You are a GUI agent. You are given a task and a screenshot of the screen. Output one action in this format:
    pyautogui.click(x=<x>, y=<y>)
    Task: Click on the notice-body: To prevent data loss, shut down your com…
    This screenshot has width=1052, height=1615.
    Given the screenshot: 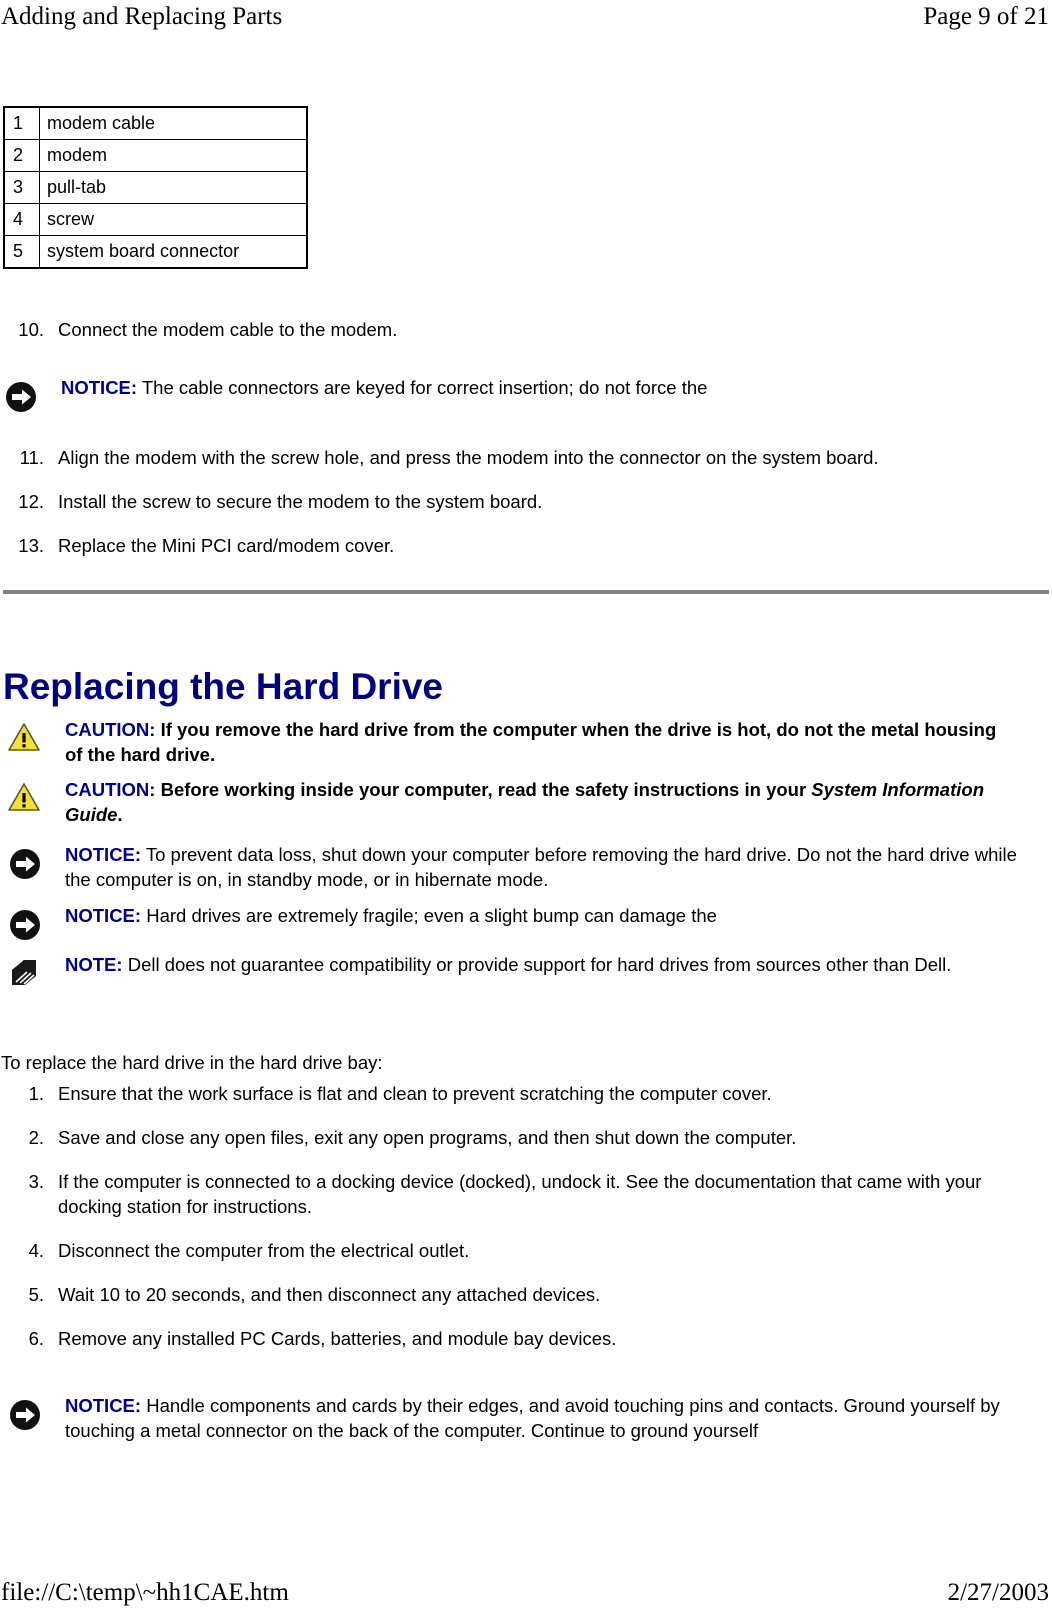 What is the action you would take?
    pyautogui.click(x=541, y=867)
    